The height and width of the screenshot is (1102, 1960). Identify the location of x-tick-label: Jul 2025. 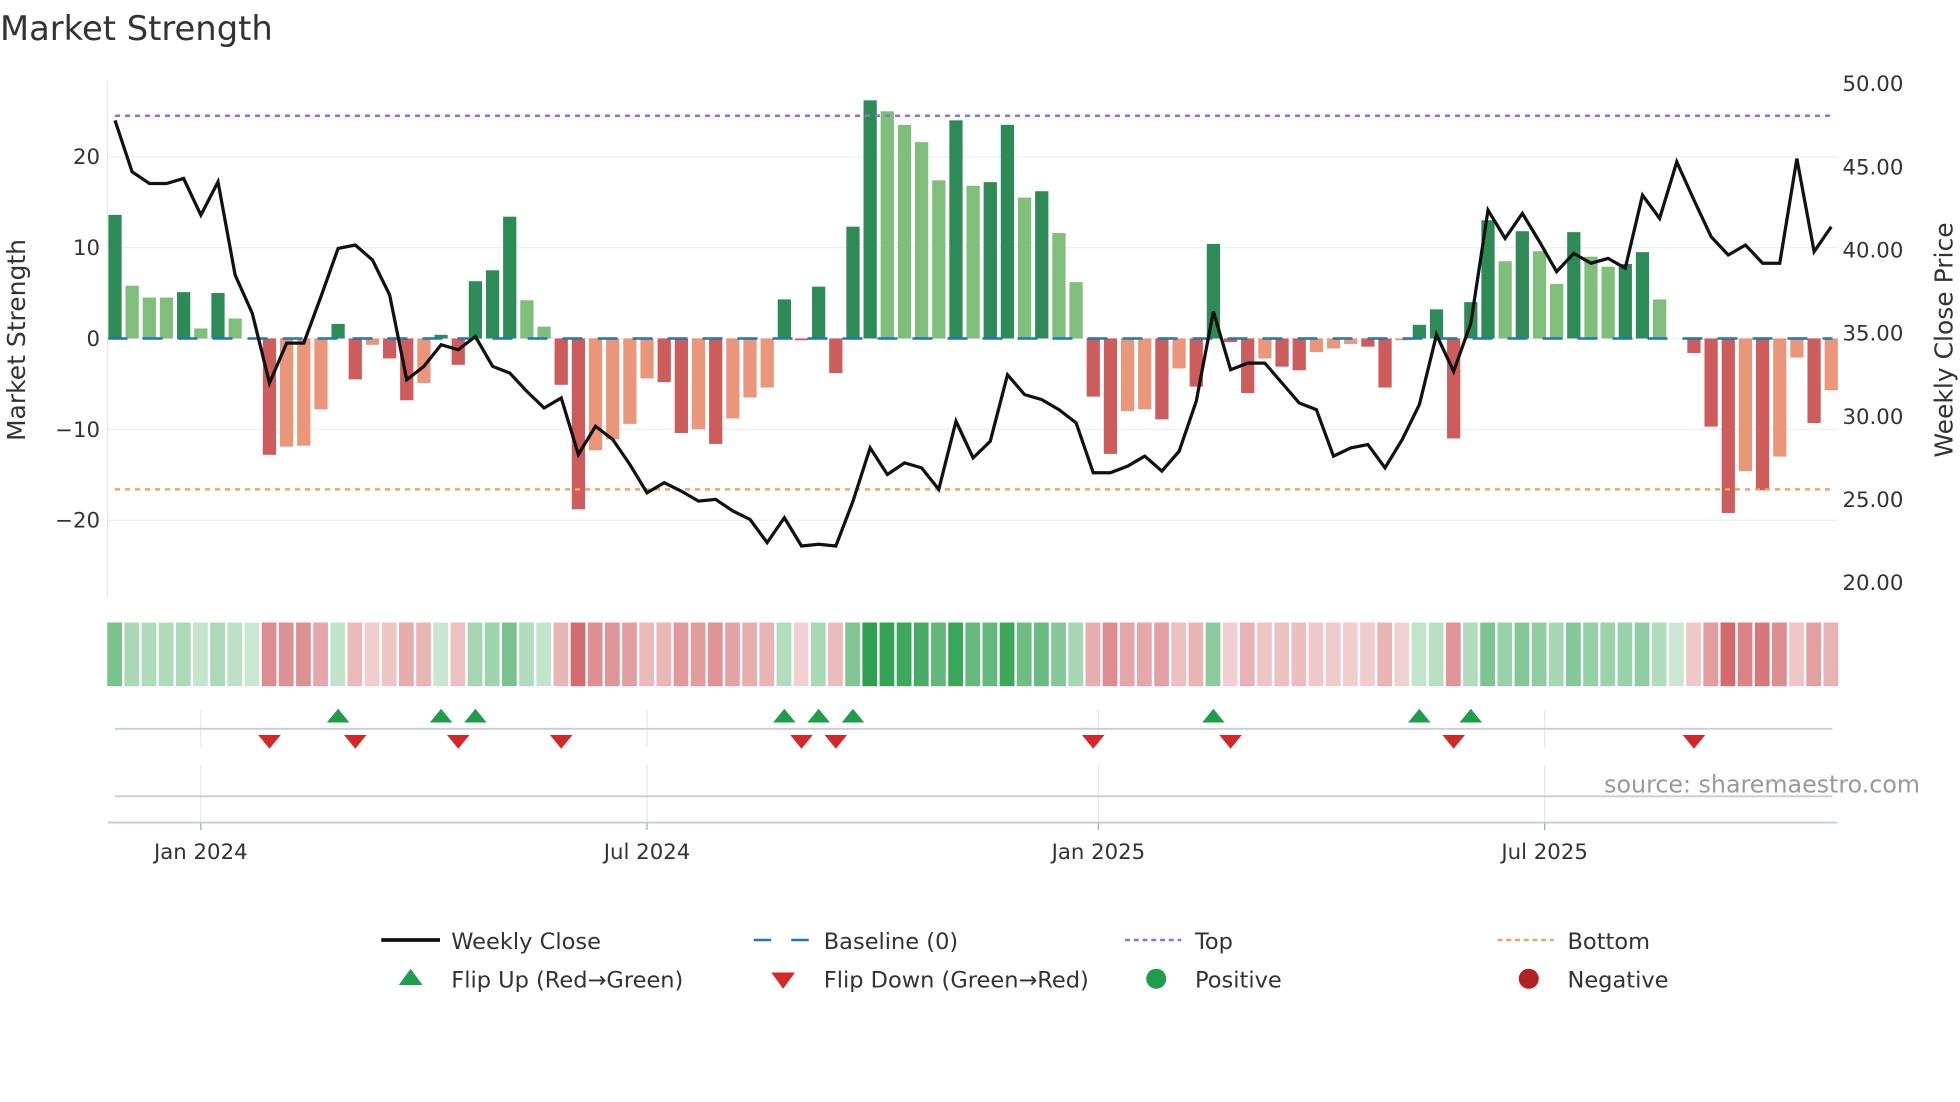
(1543, 852).